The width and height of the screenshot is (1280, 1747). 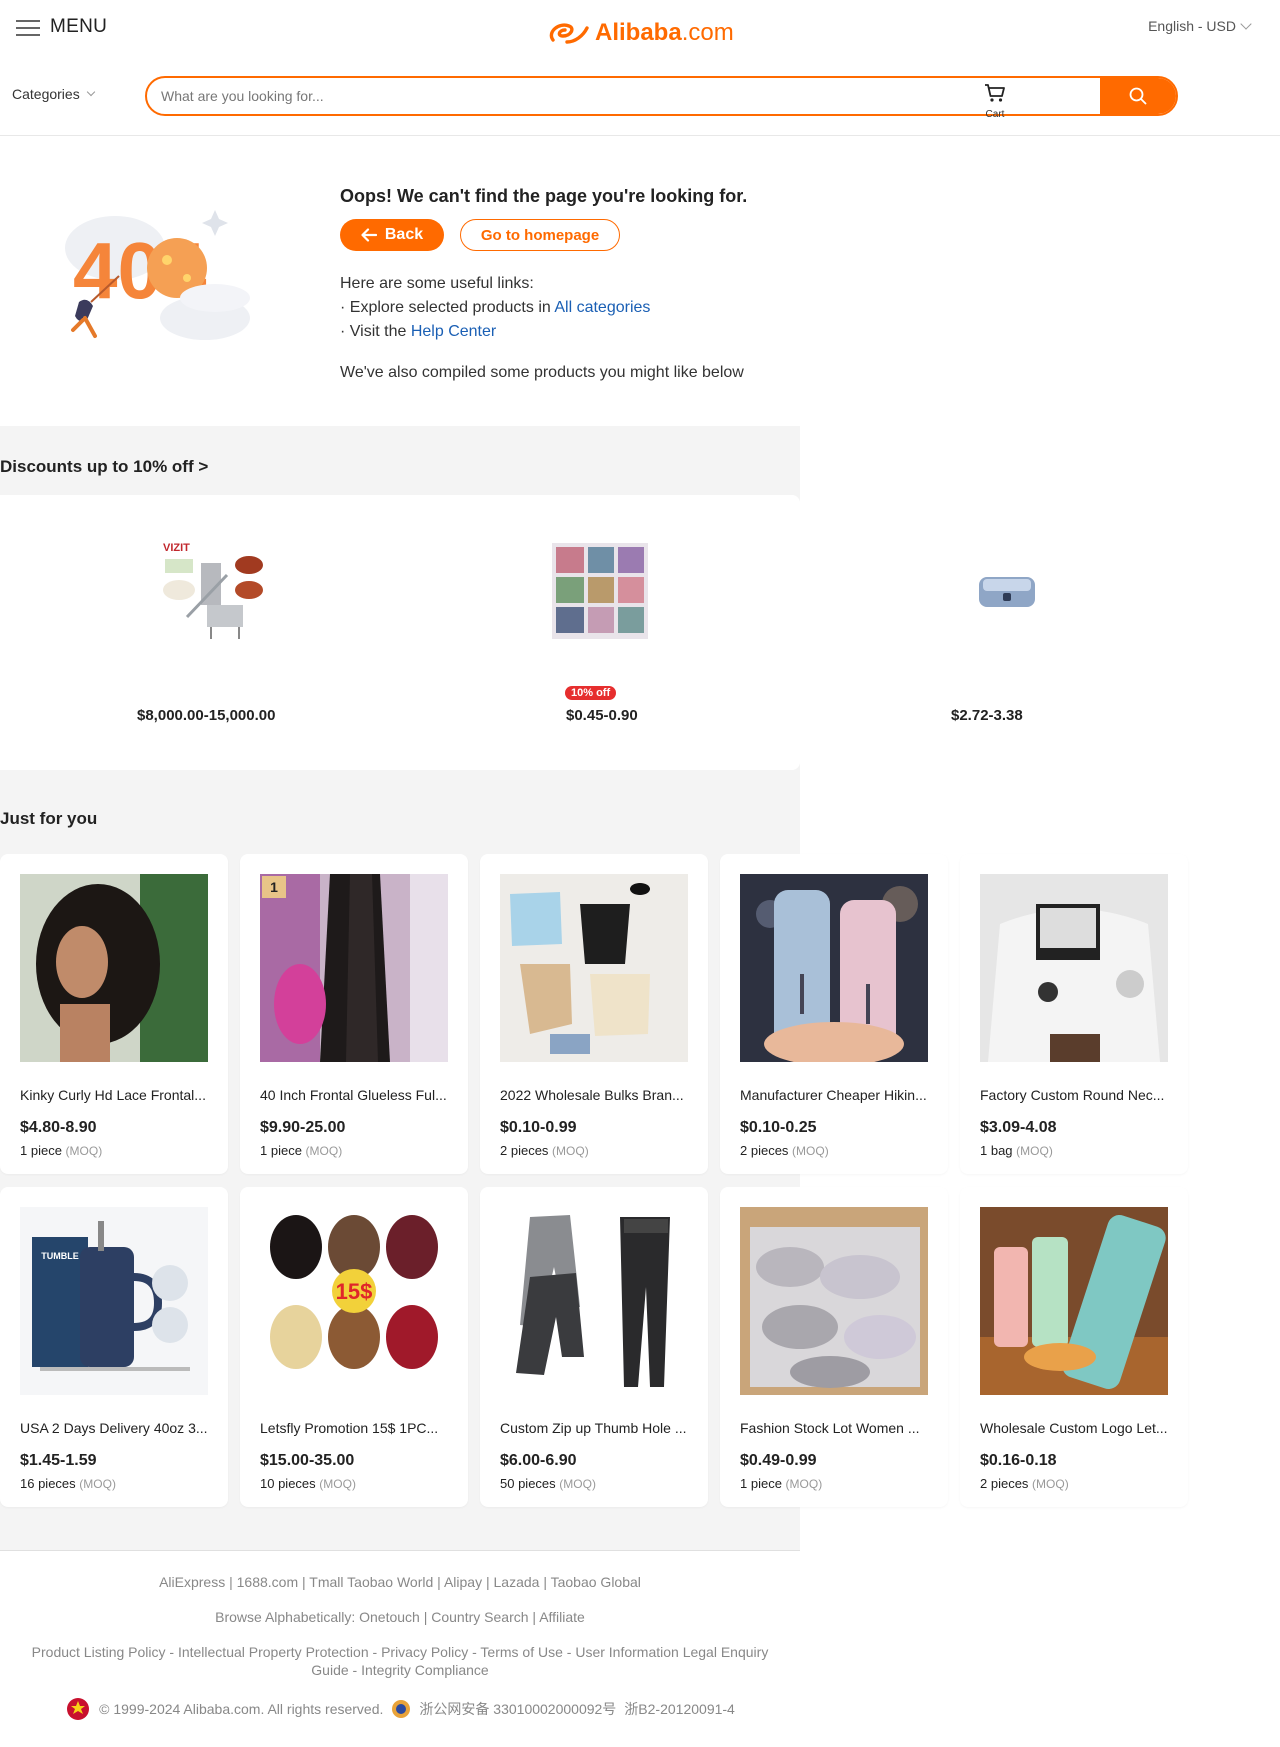 What do you see at coordinates (192, 1582) in the screenshot?
I see `footer-link-aliexpress: AliExpress` at bounding box center [192, 1582].